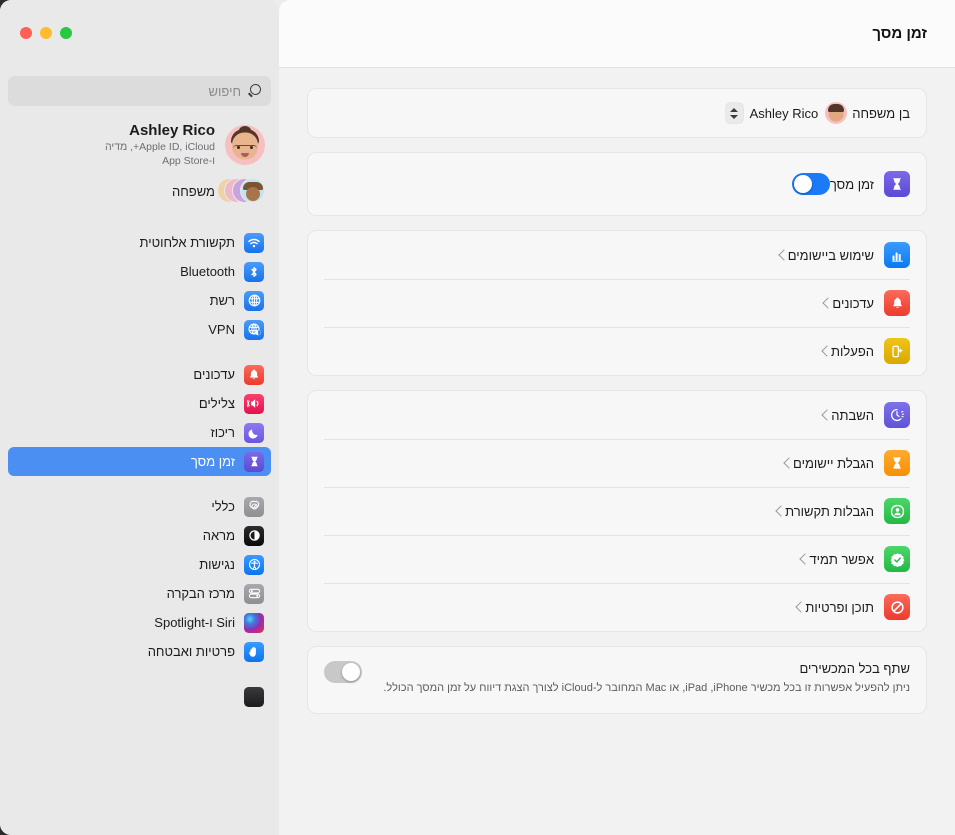  Describe the element at coordinates (897, 255) in the screenshot. I see `app-usage-chart-icon` at that location.